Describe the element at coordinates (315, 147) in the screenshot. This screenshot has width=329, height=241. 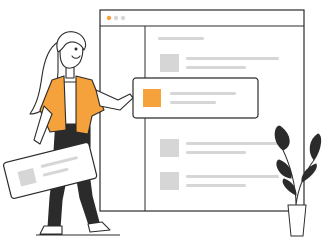
I see `plant-leaf` at that location.